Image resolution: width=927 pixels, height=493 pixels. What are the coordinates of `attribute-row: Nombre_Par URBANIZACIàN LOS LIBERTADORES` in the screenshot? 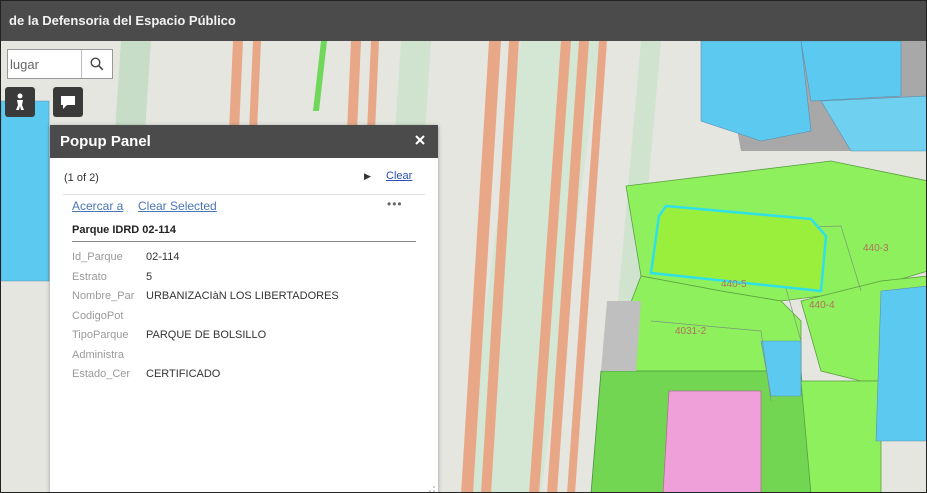 It's located at (205, 300).